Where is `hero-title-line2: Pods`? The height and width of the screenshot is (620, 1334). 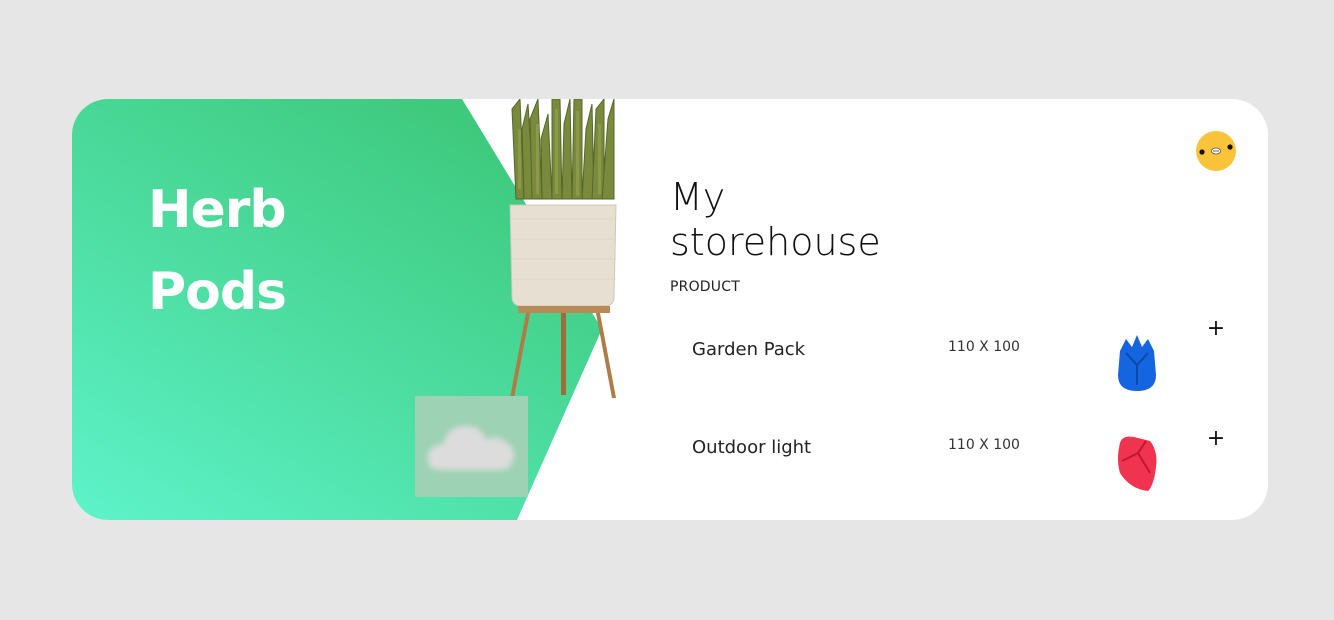
hero-title-line2: Pods is located at coordinates (217, 292).